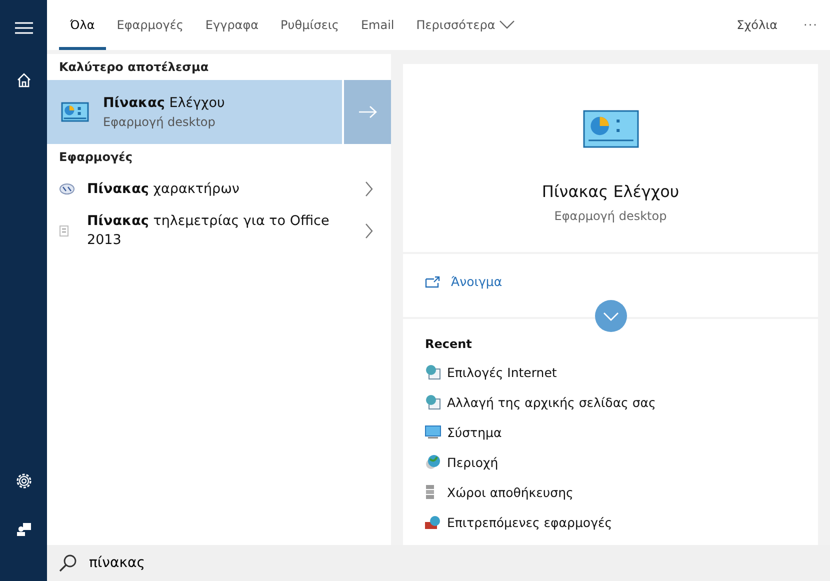 The width and height of the screenshot is (830, 581). What do you see at coordinates (219, 189) in the screenshot?
I see `app-result-item: Πίνακας χαρακτήρων` at bounding box center [219, 189].